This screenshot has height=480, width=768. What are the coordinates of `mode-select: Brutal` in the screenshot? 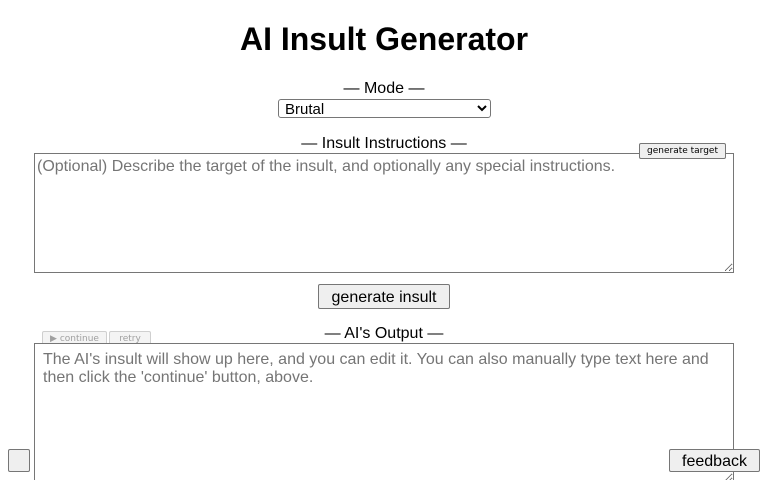 It's located at (384, 108).